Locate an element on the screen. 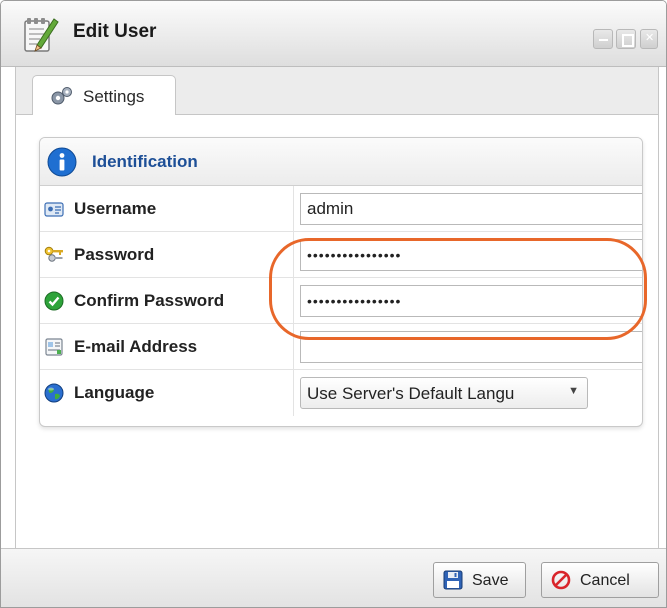 The height and width of the screenshot is (608, 667). username-label: Username is located at coordinates (115, 208).